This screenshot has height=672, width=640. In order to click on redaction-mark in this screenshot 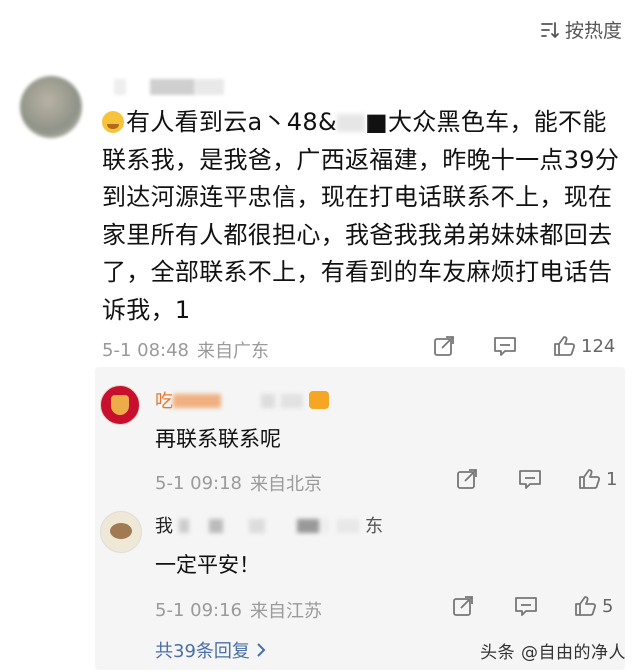, I will do `click(350, 123)`.